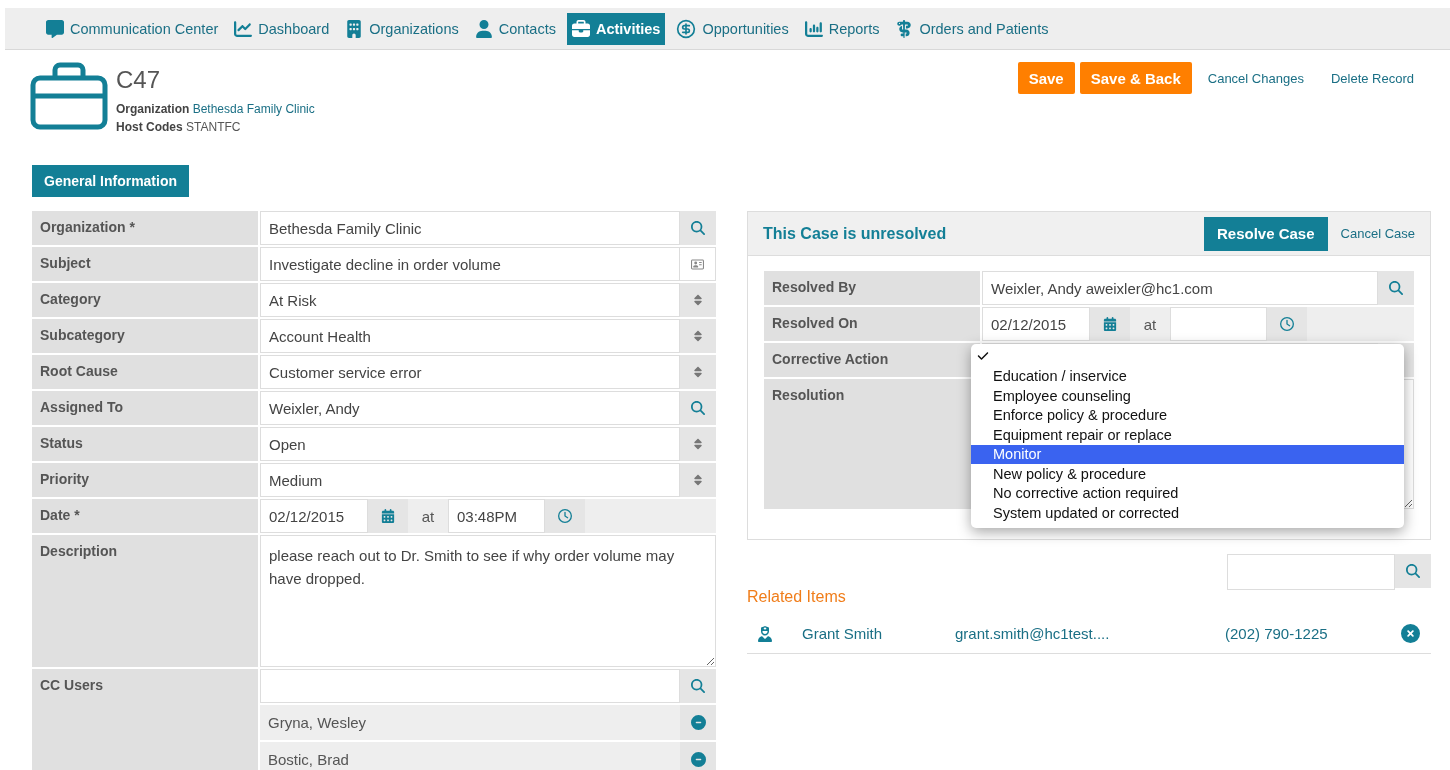  Describe the element at coordinates (872, 360) in the screenshot. I see `field-label: Corrective Action` at that location.